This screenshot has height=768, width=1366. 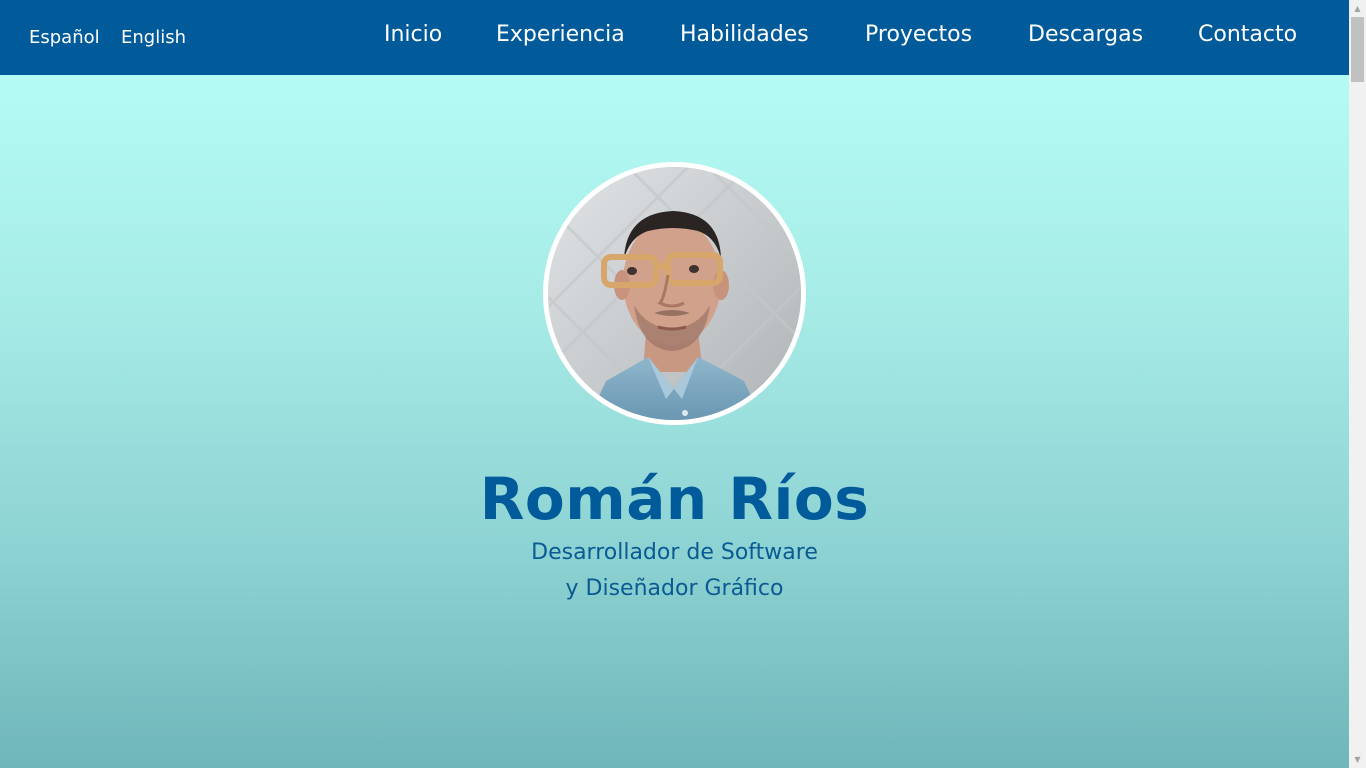 What do you see at coordinates (744, 34) in the screenshot?
I see `nav-link-habilidades: Habilidades` at bounding box center [744, 34].